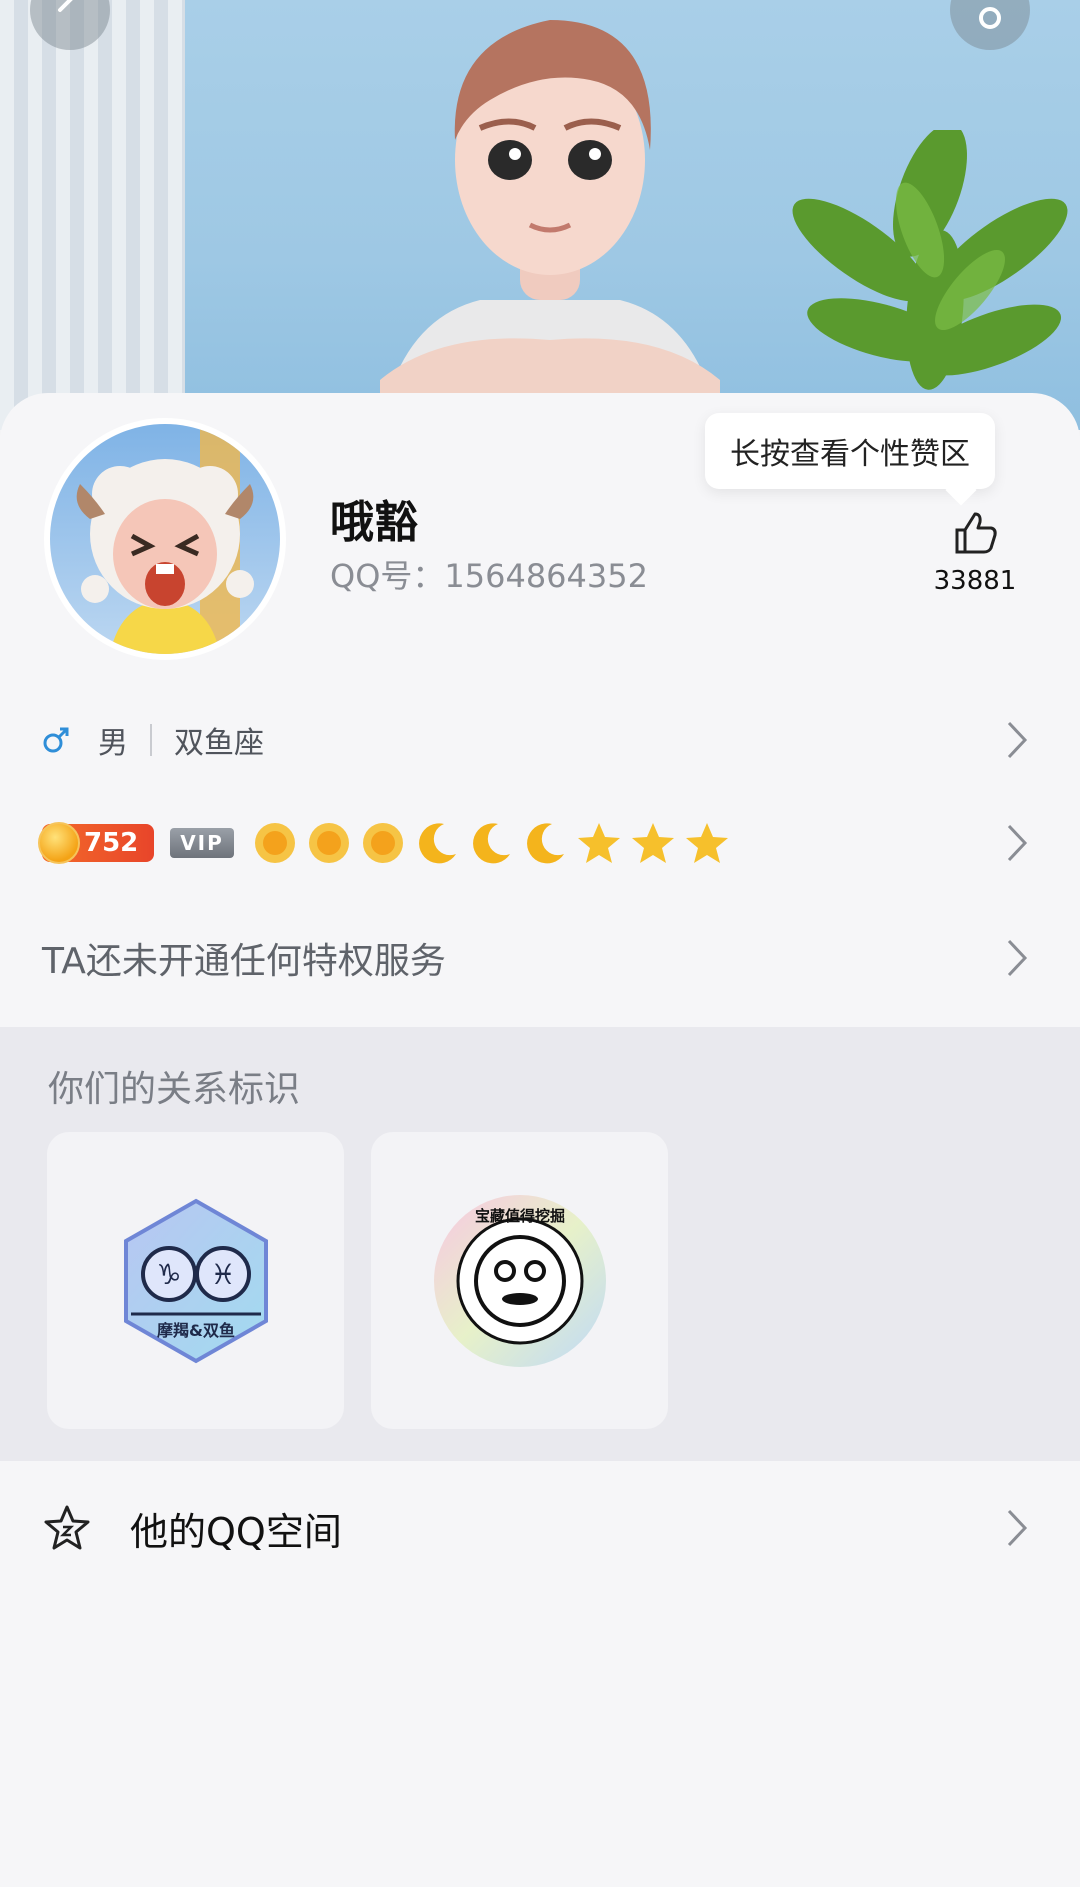 The height and width of the screenshot is (1887, 1080). Describe the element at coordinates (930, 260) in the screenshot. I see `plant-decoration` at that location.